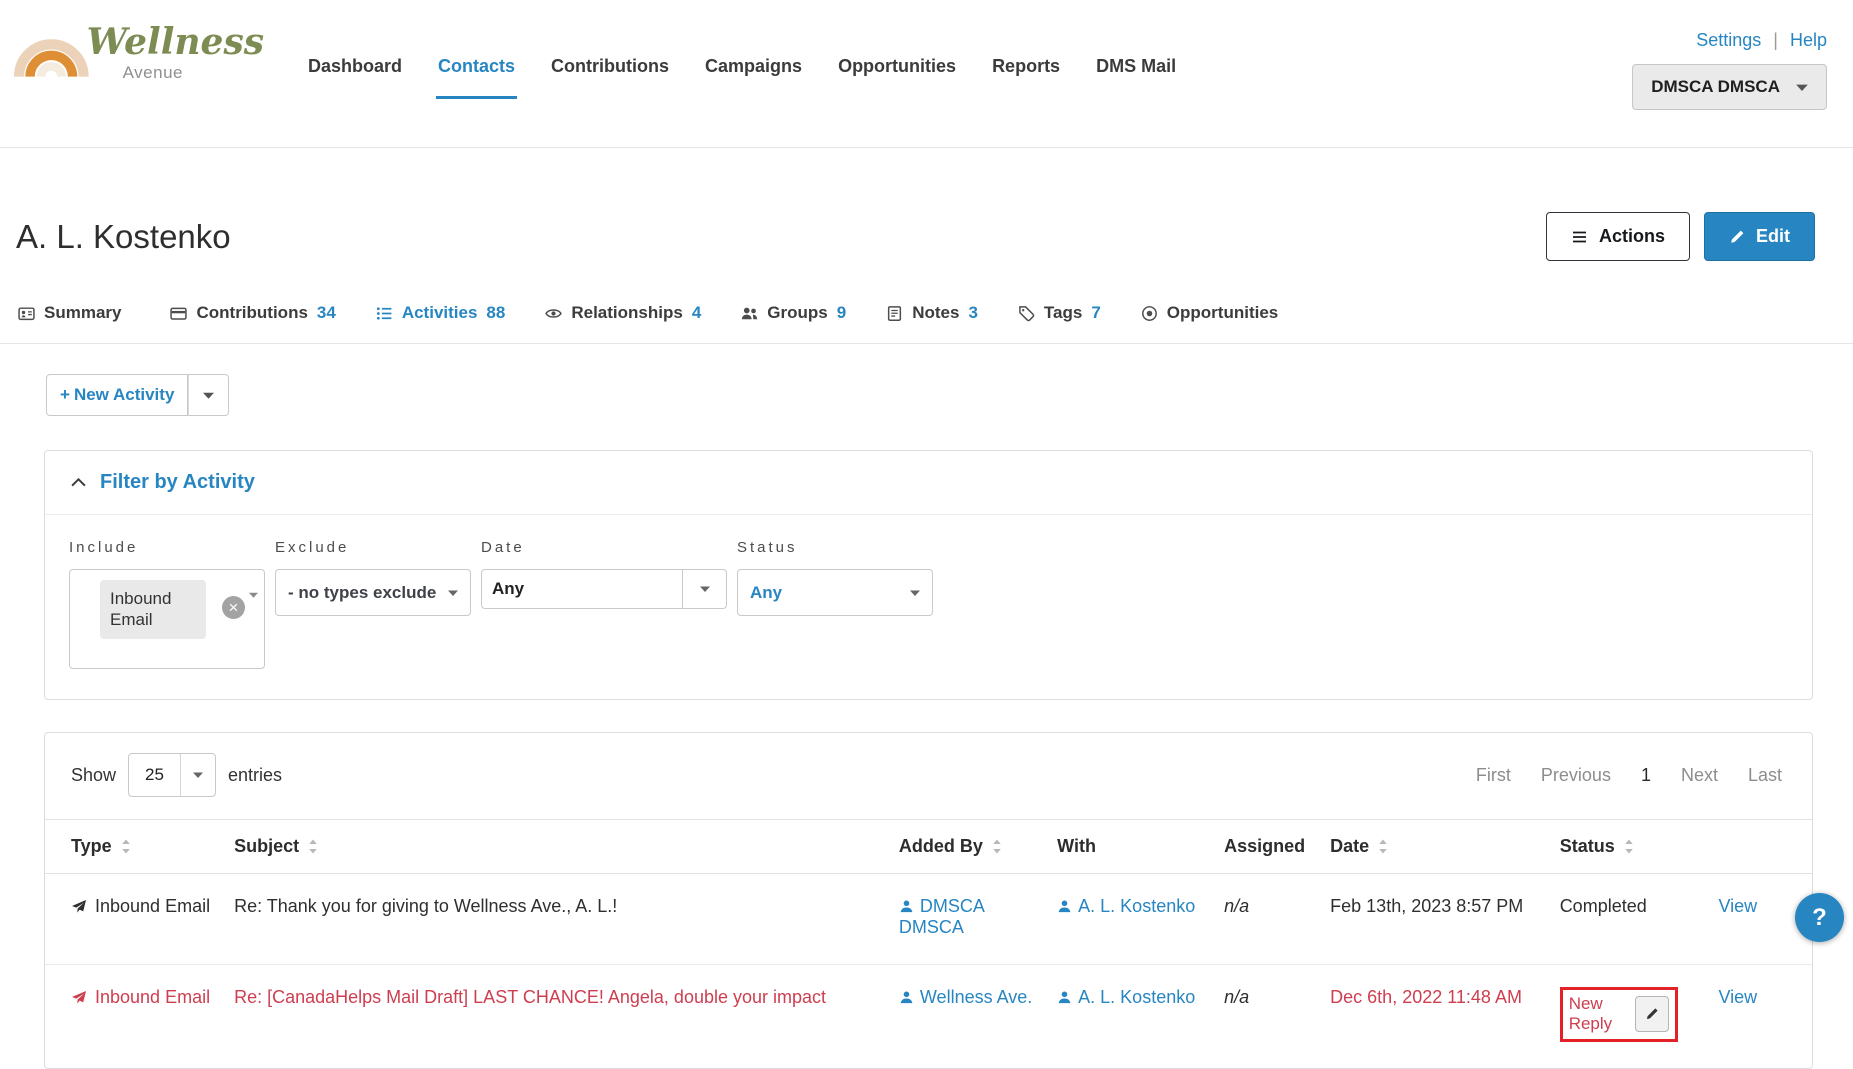 The width and height of the screenshot is (1853, 1069). What do you see at coordinates (1646, 775) in the screenshot?
I see `pagination-current-page: 1` at bounding box center [1646, 775].